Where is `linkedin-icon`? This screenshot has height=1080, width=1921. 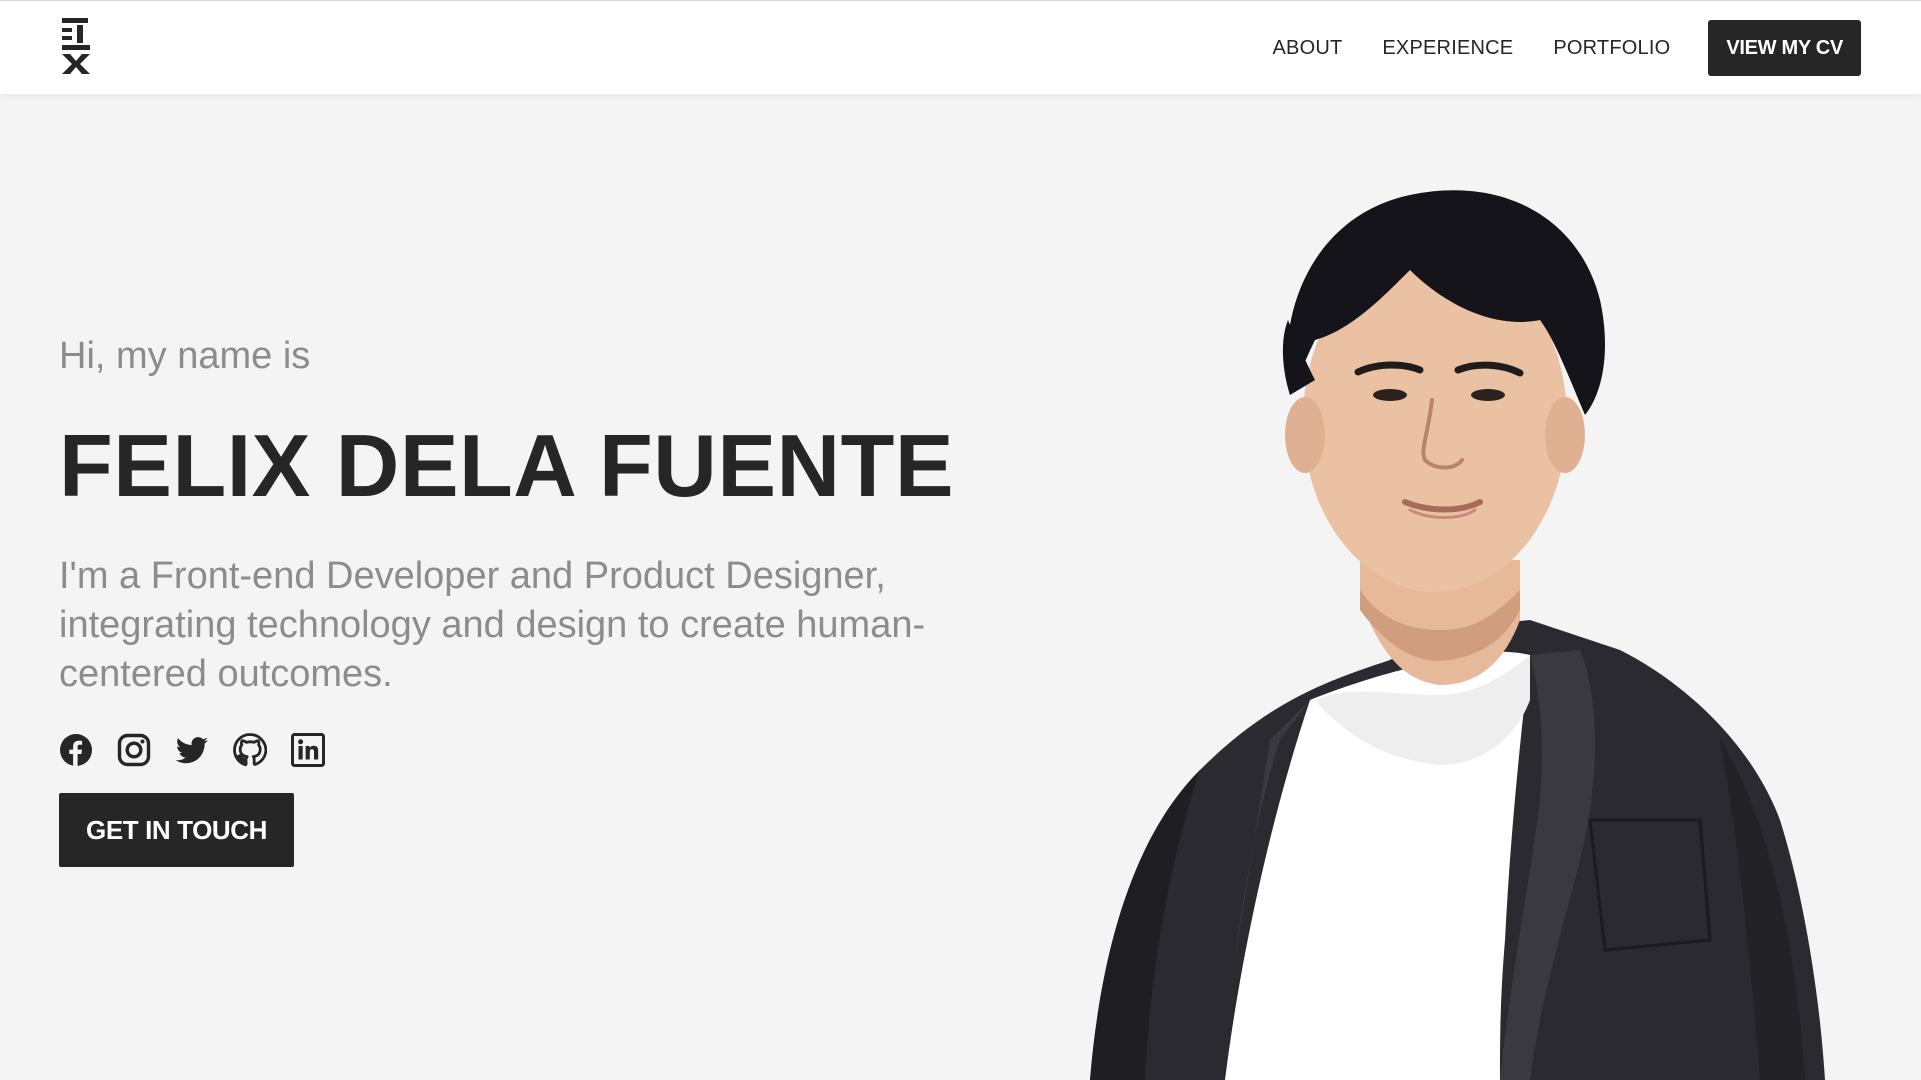
linkedin-icon is located at coordinates (308, 750).